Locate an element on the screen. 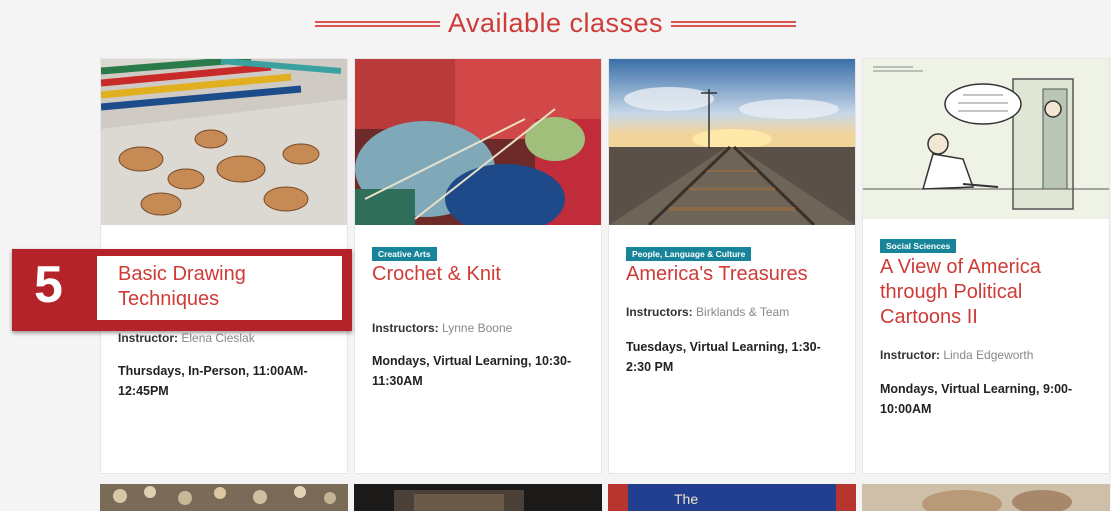 The image size is (1111, 511). class-schedule: Thursdays, In-Person, 11:00AM-12:45PM is located at coordinates (213, 381).